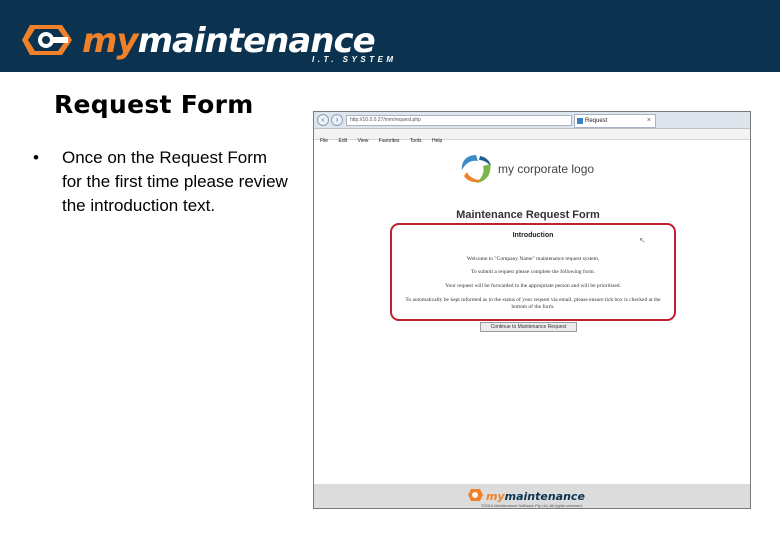  I want to click on brand-my: my, so click(110, 41).